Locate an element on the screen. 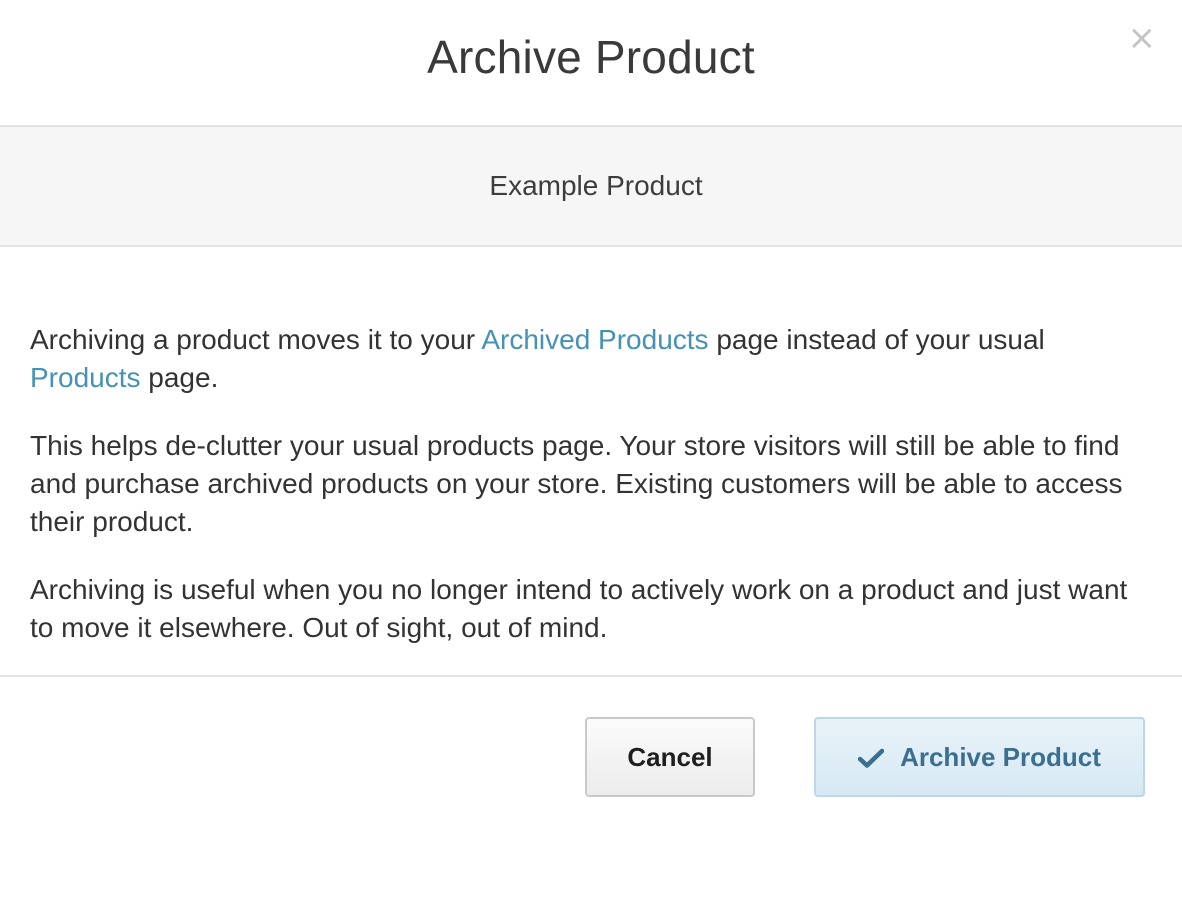 The width and height of the screenshot is (1182, 904). close-icon: × is located at coordinates (1142, 38).